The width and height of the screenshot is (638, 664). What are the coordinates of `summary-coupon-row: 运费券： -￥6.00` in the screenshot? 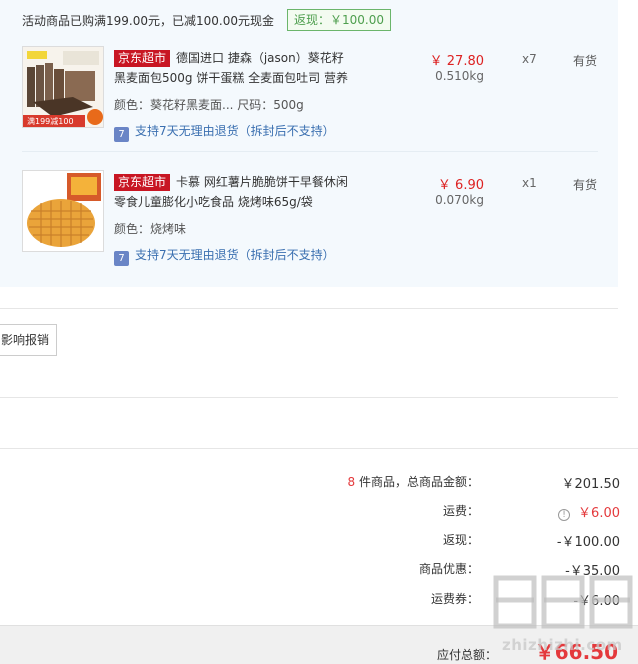 It's located at (310, 600).